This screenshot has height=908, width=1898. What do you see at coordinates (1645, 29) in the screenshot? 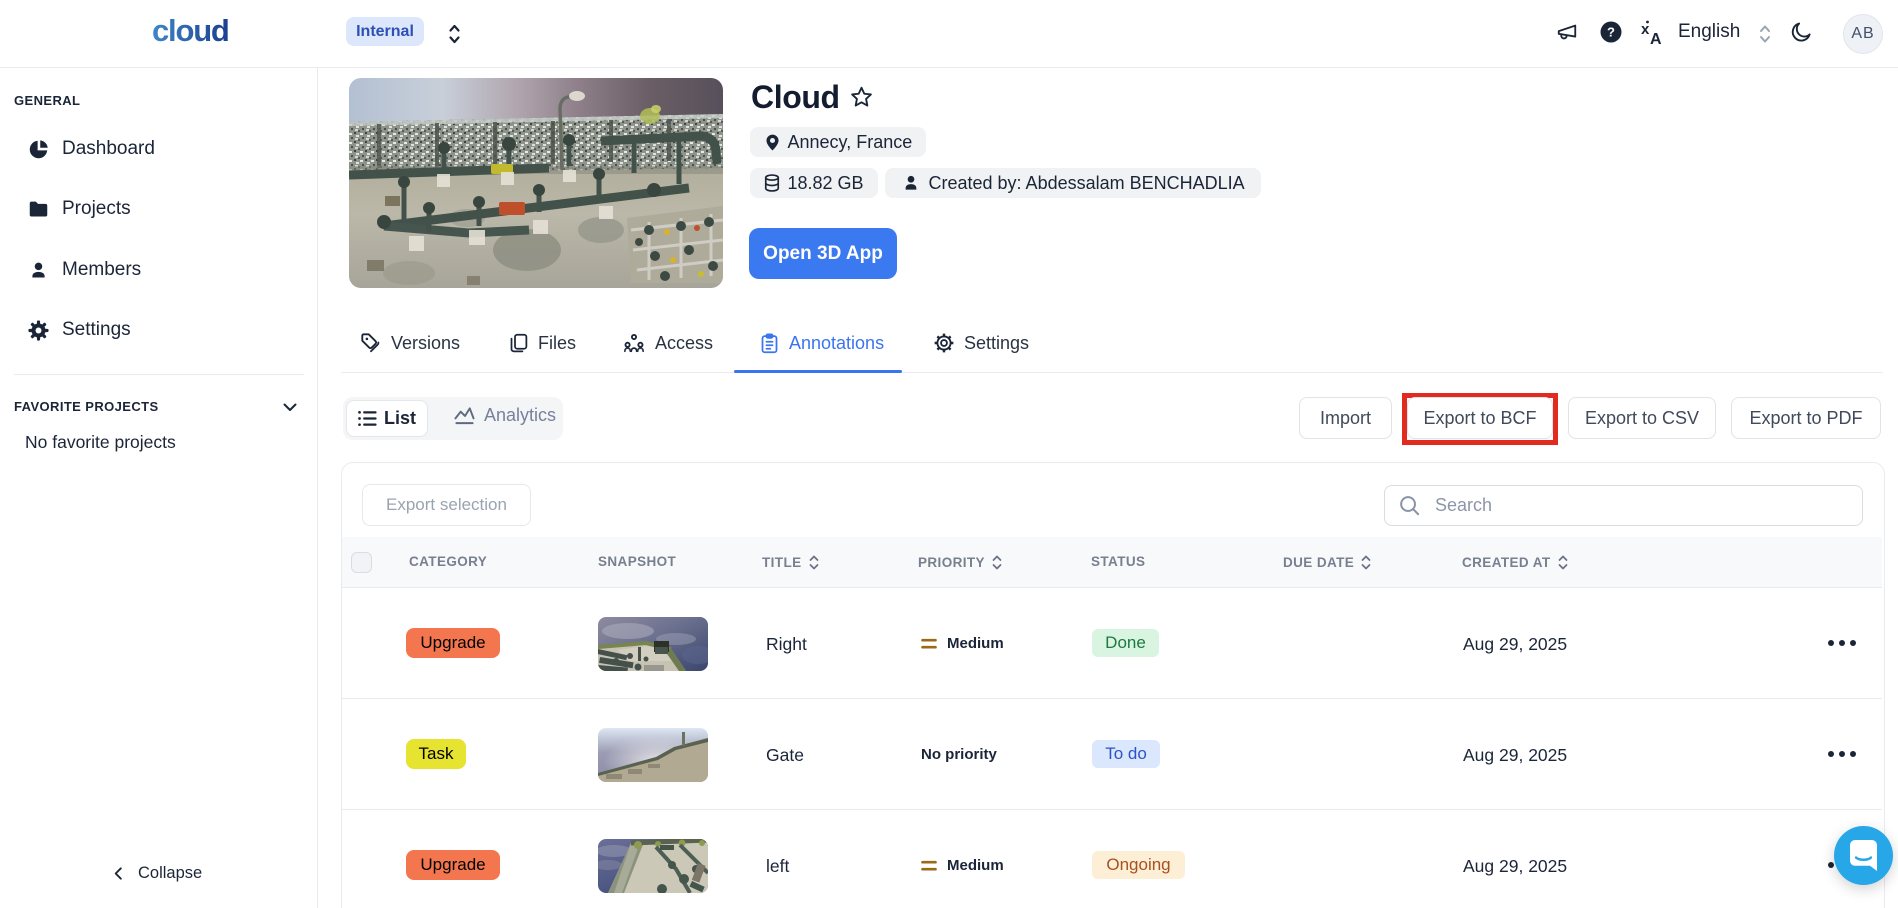
I see `svg-text: x` at bounding box center [1645, 29].